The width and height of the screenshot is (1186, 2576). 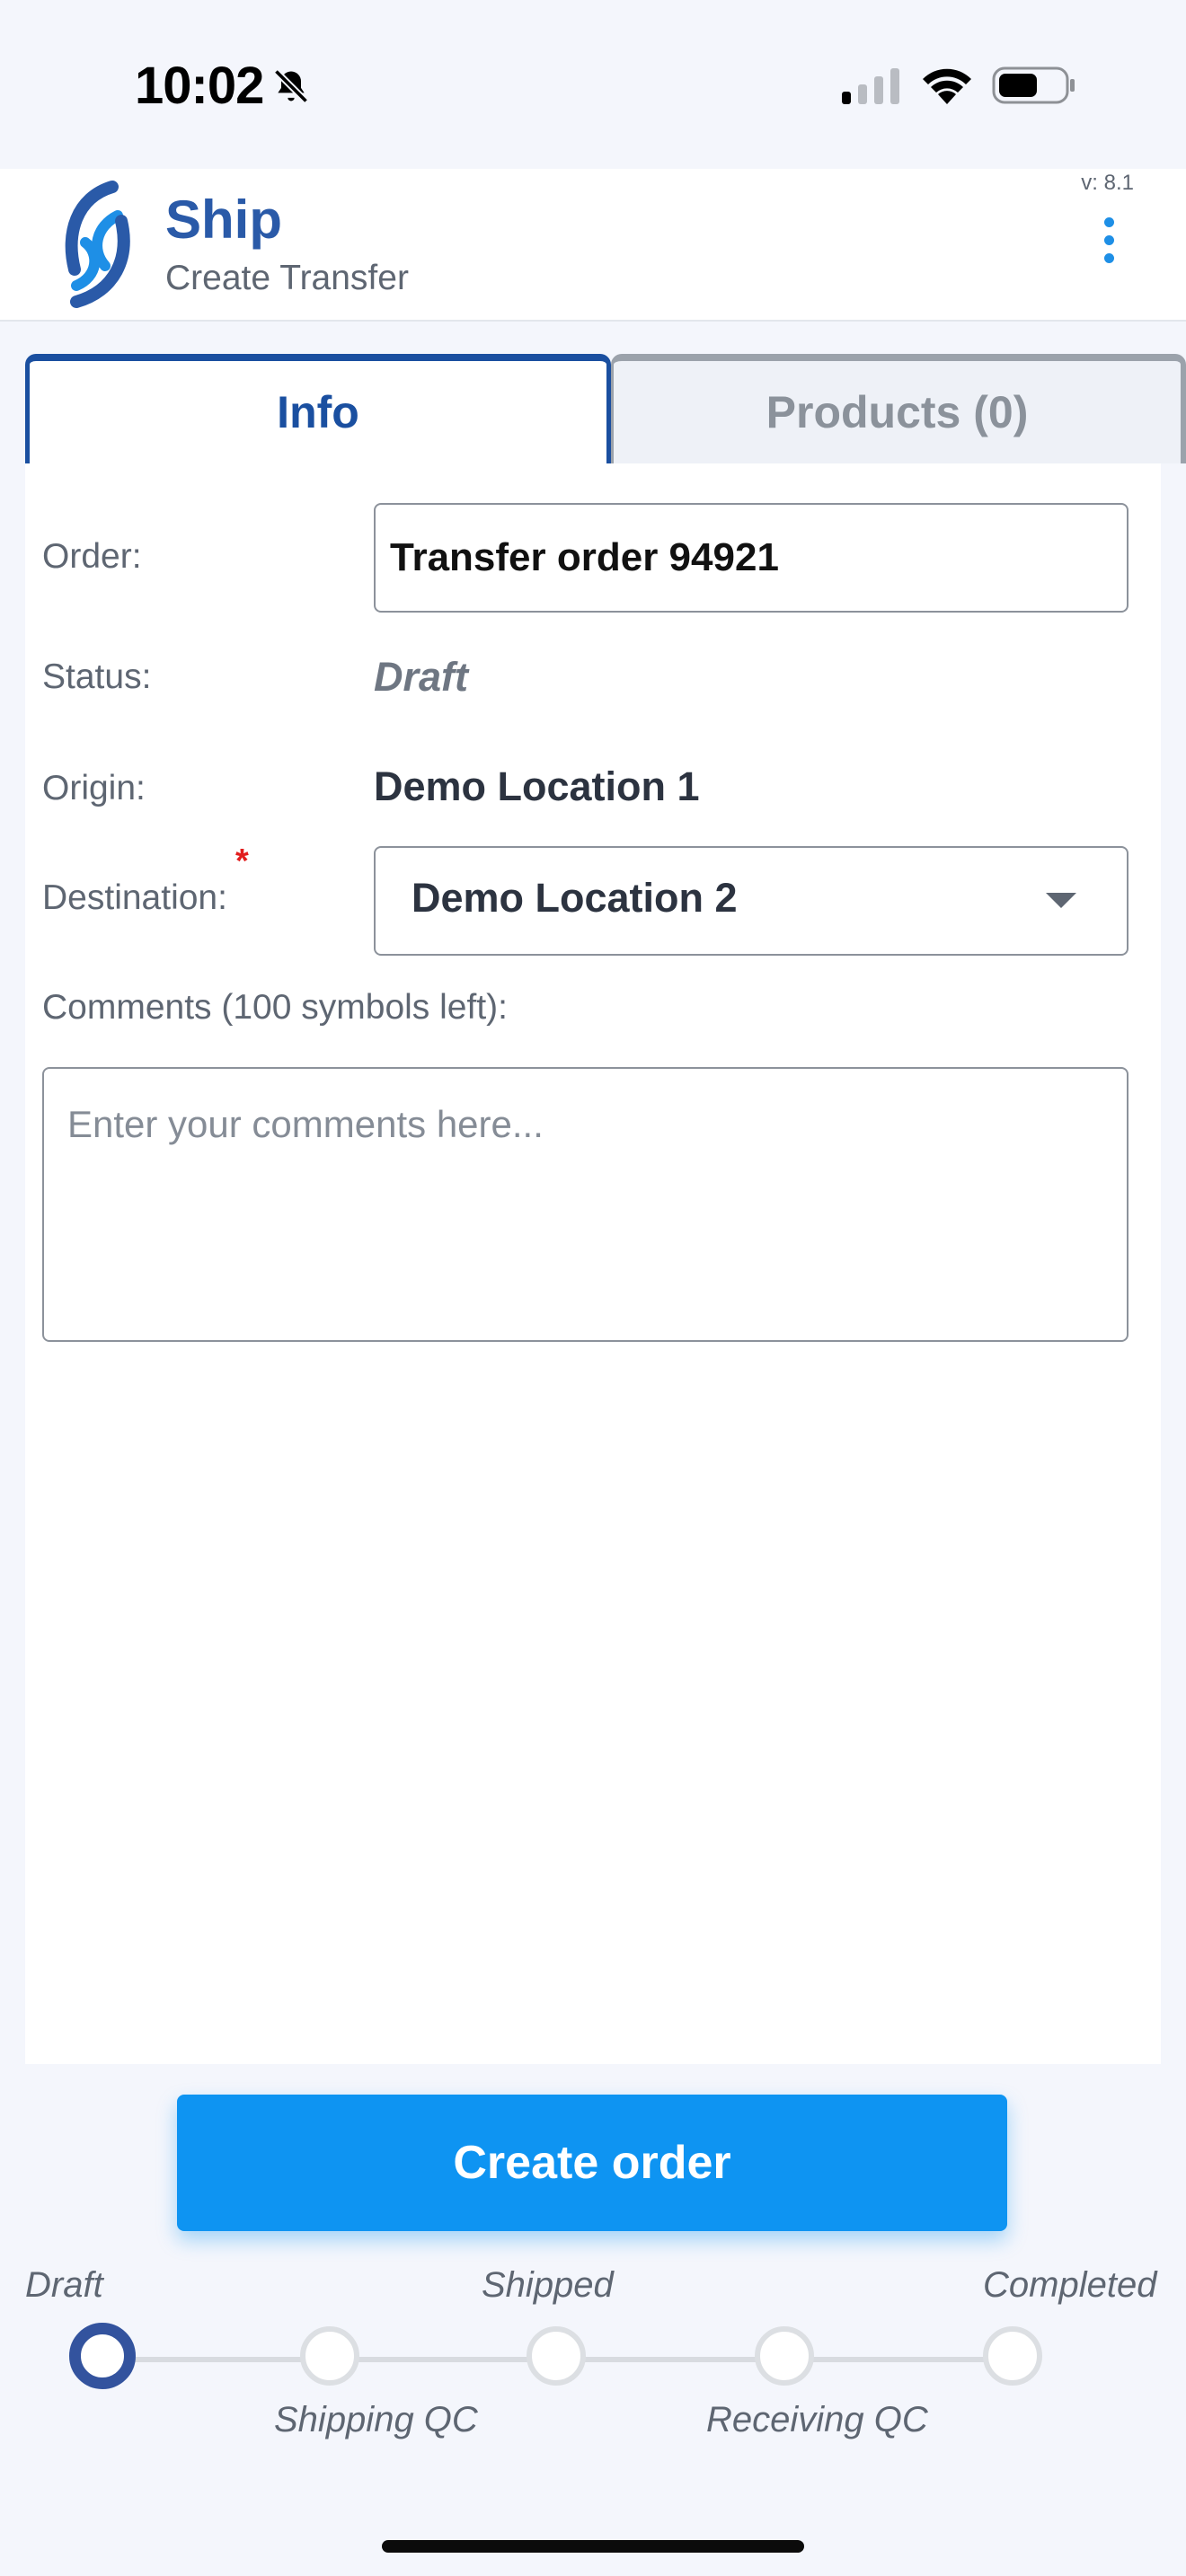 I want to click on order-label: Order:, so click(x=92, y=556).